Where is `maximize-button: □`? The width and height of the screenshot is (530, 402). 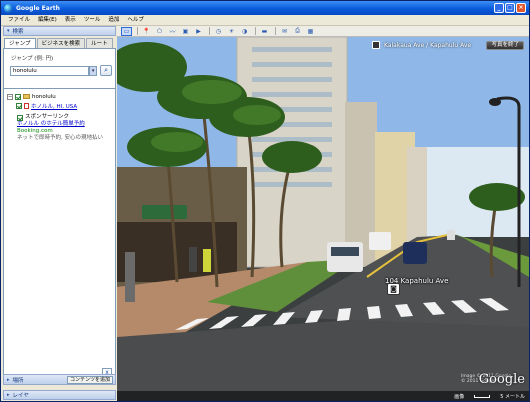
maximize-button: □ is located at coordinates (510, 8).